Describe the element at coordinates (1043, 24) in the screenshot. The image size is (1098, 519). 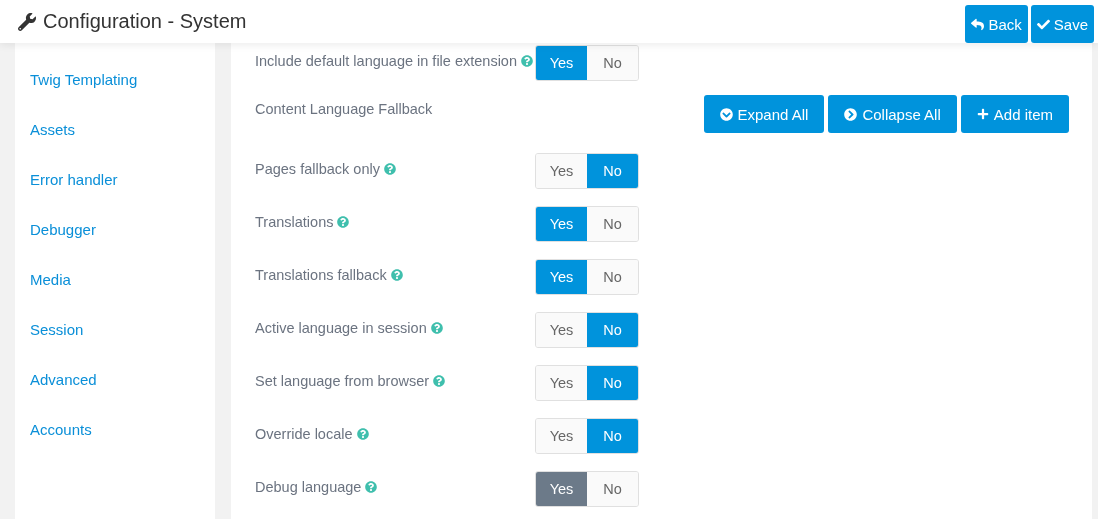
I see `check-icon` at that location.